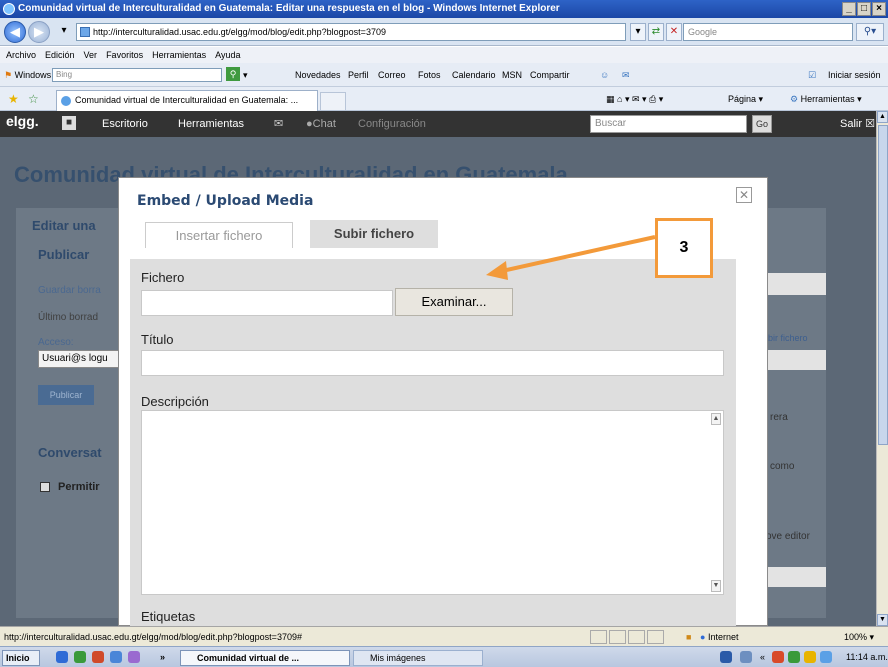  What do you see at coordinates (550, 75) in the screenshot?
I see `link-compartir: Compartir` at bounding box center [550, 75].